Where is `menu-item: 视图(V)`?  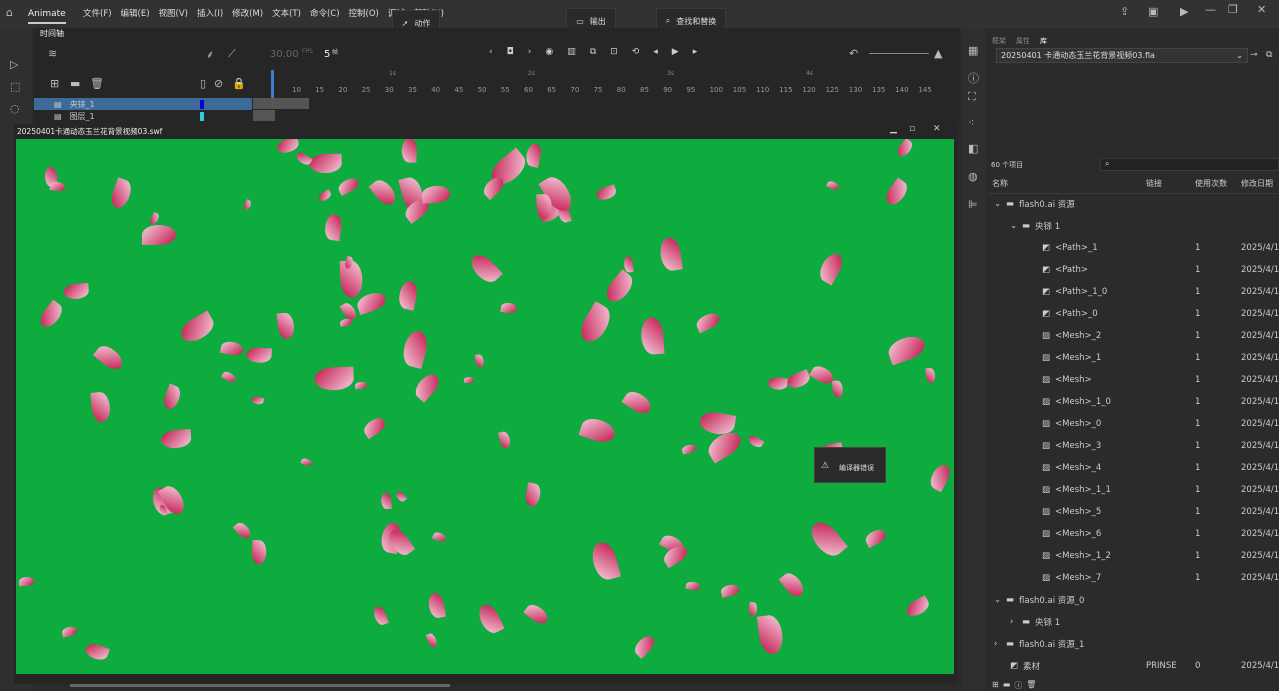
menu-item: 视图(V) is located at coordinates (173, 13).